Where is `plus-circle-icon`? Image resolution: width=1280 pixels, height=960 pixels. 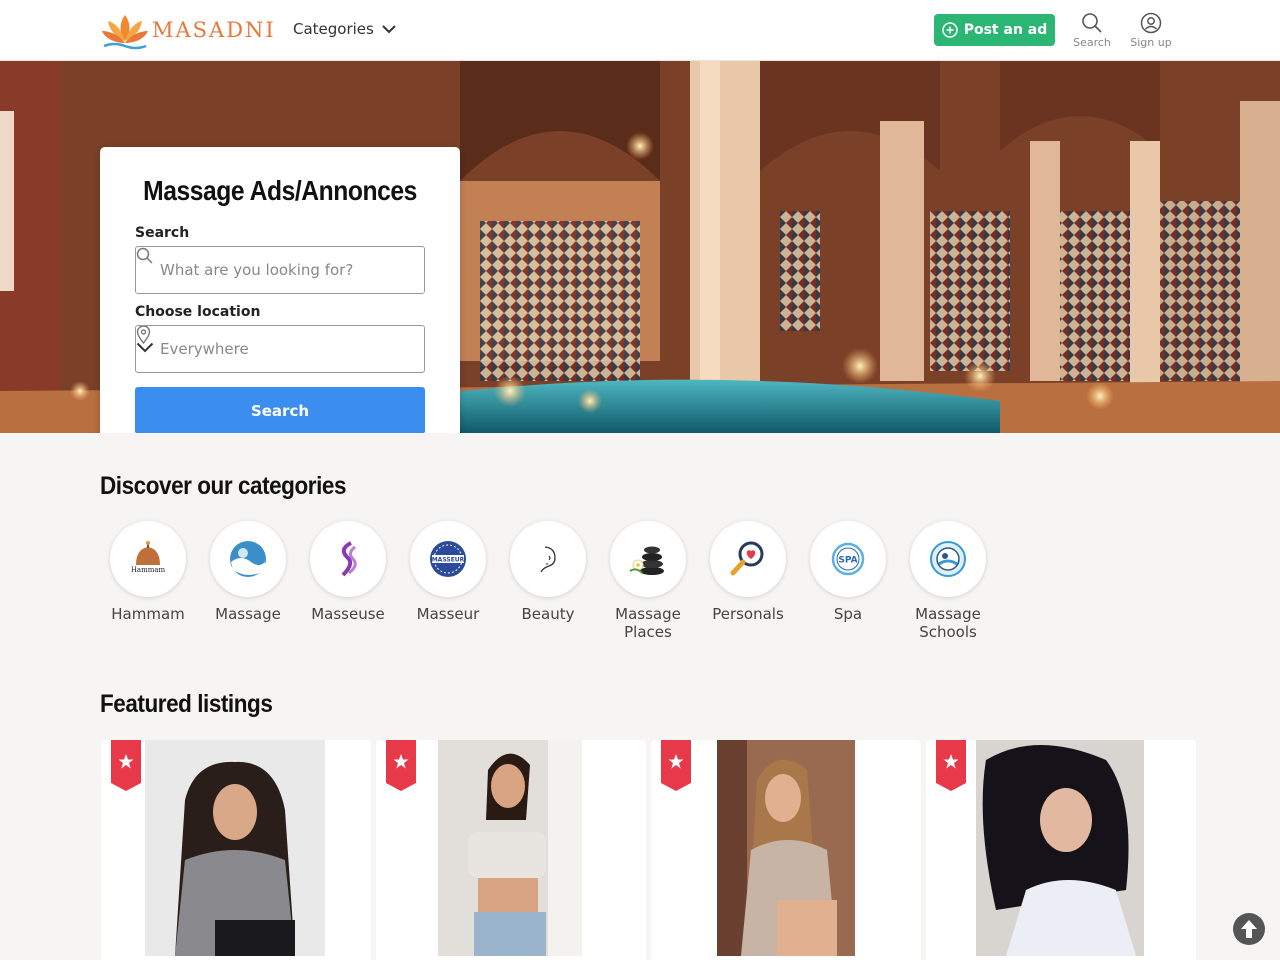 plus-circle-icon is located at coordinates (949, 30).